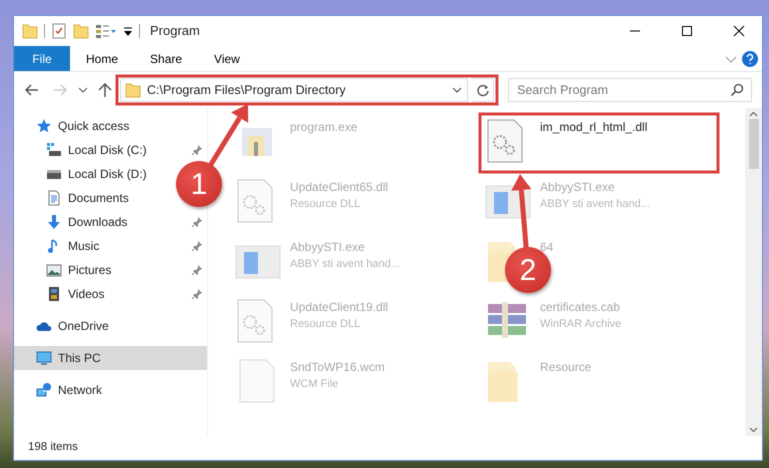  I want to click on file-type: WCM File, so click(315, 384).